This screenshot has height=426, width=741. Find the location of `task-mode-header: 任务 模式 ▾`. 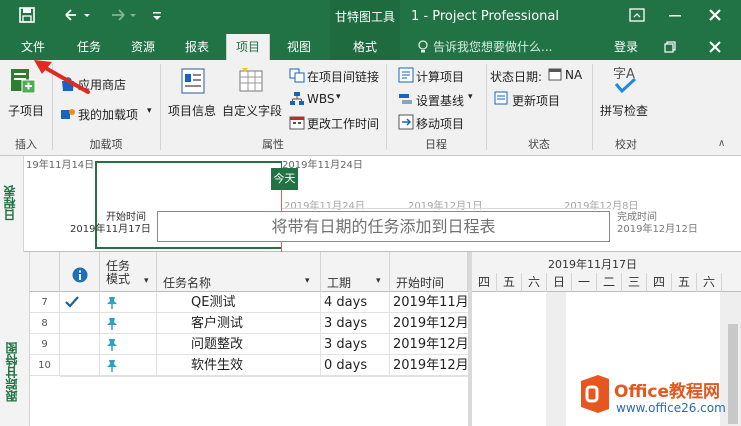

task-mode-header: 任务 模式 ▾ is located at coordinates (128, 272).